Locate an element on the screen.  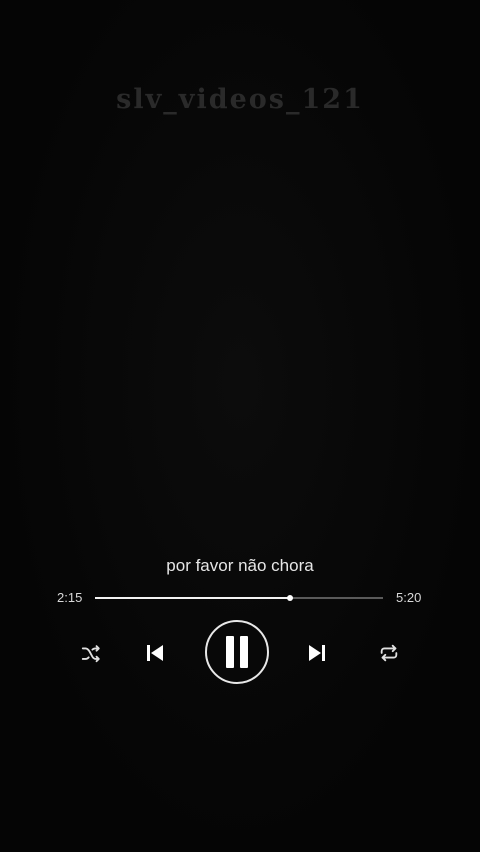
song-title: por favor não chora is located at coordinates (240, 565).